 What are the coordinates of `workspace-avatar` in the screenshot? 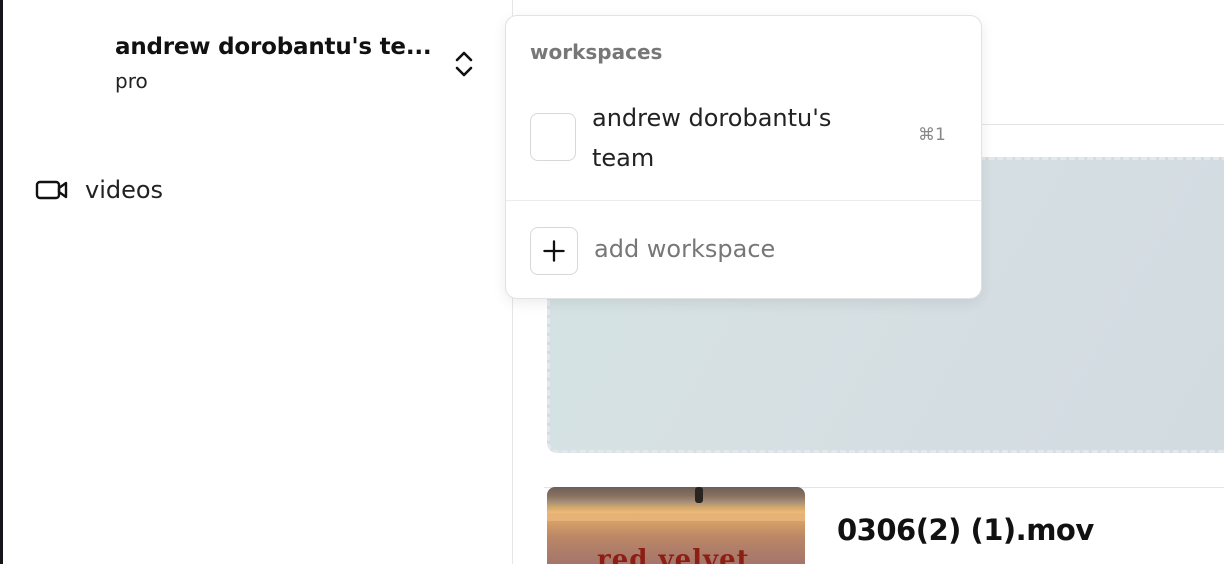 It's located at (553, 137).